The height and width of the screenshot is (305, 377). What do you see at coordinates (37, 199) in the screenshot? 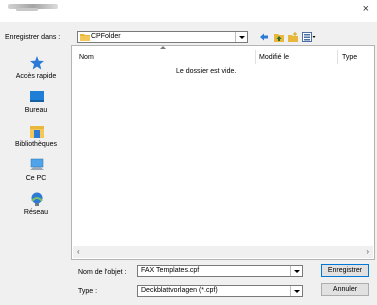
I see `network-icon` at bounding box center [37, 199].